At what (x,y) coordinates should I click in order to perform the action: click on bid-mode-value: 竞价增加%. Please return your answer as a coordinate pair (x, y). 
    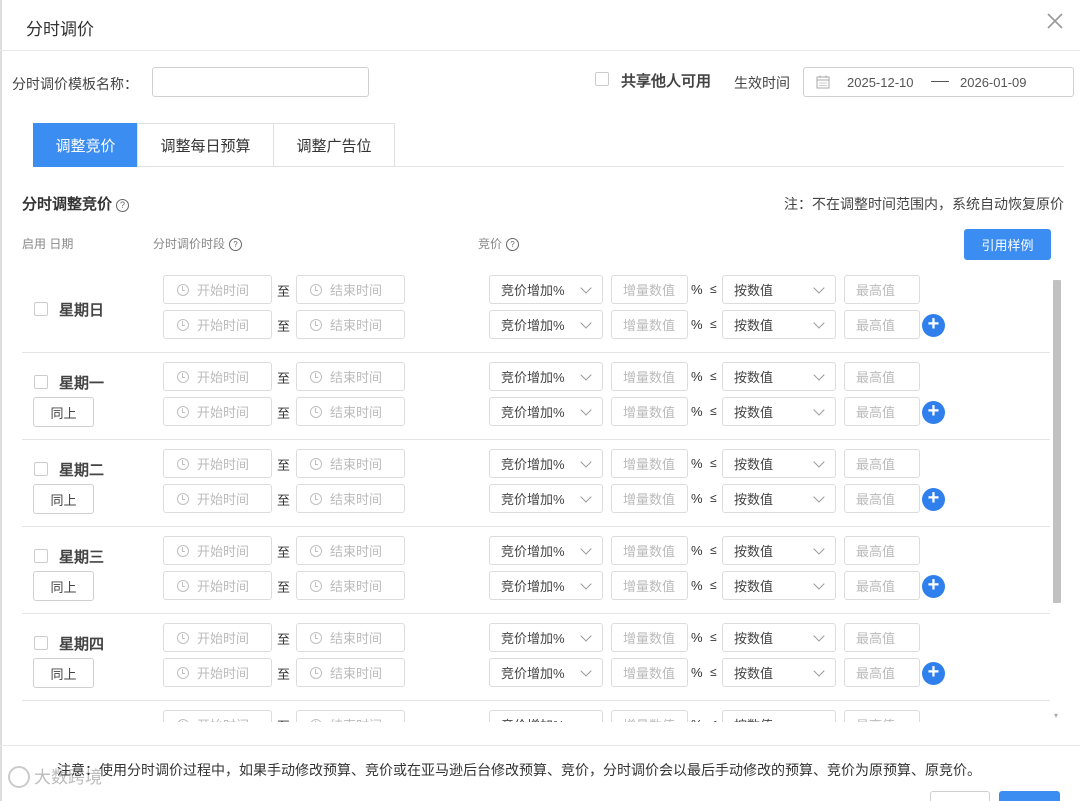
    Looking at the image, I should click on (533, 290).